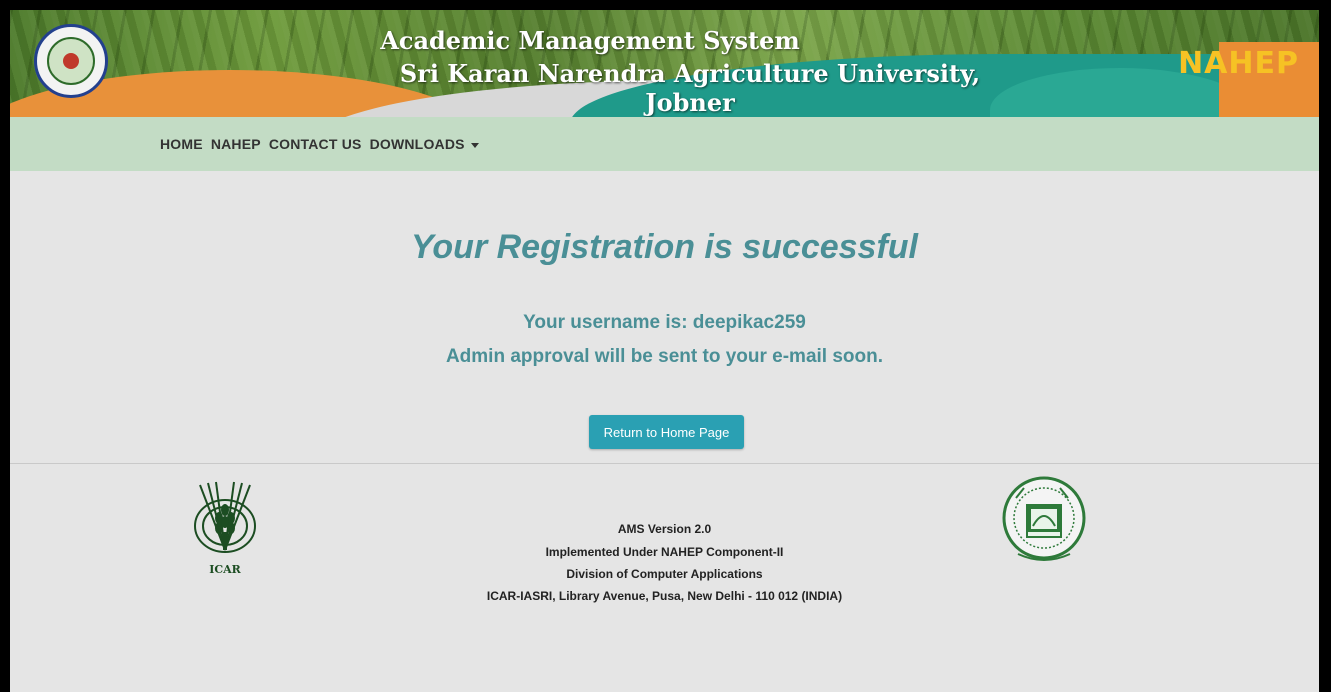 This screenshot has height=692, width=1331. Describe the element at coordinates (666, 432) in the screenshot. I see `return-home-button: Return to Home Page` at that location.